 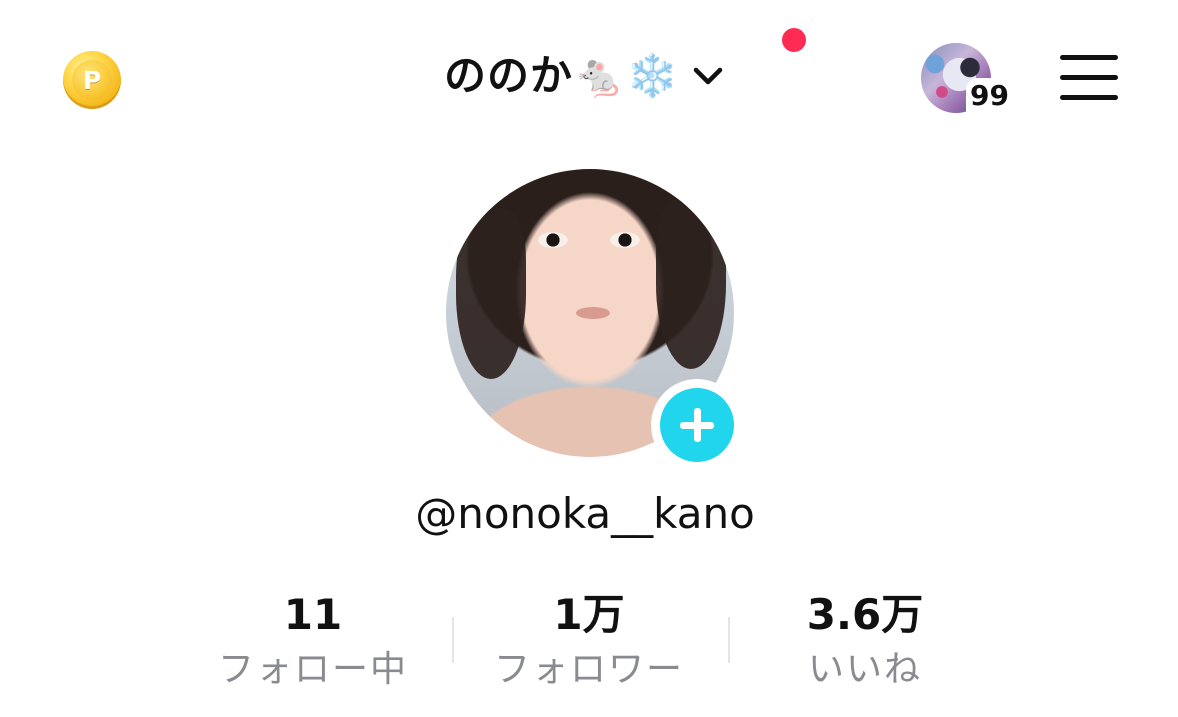 I want to click on stat-likes: 3.6万 いいね, so click(x=865, y=641).